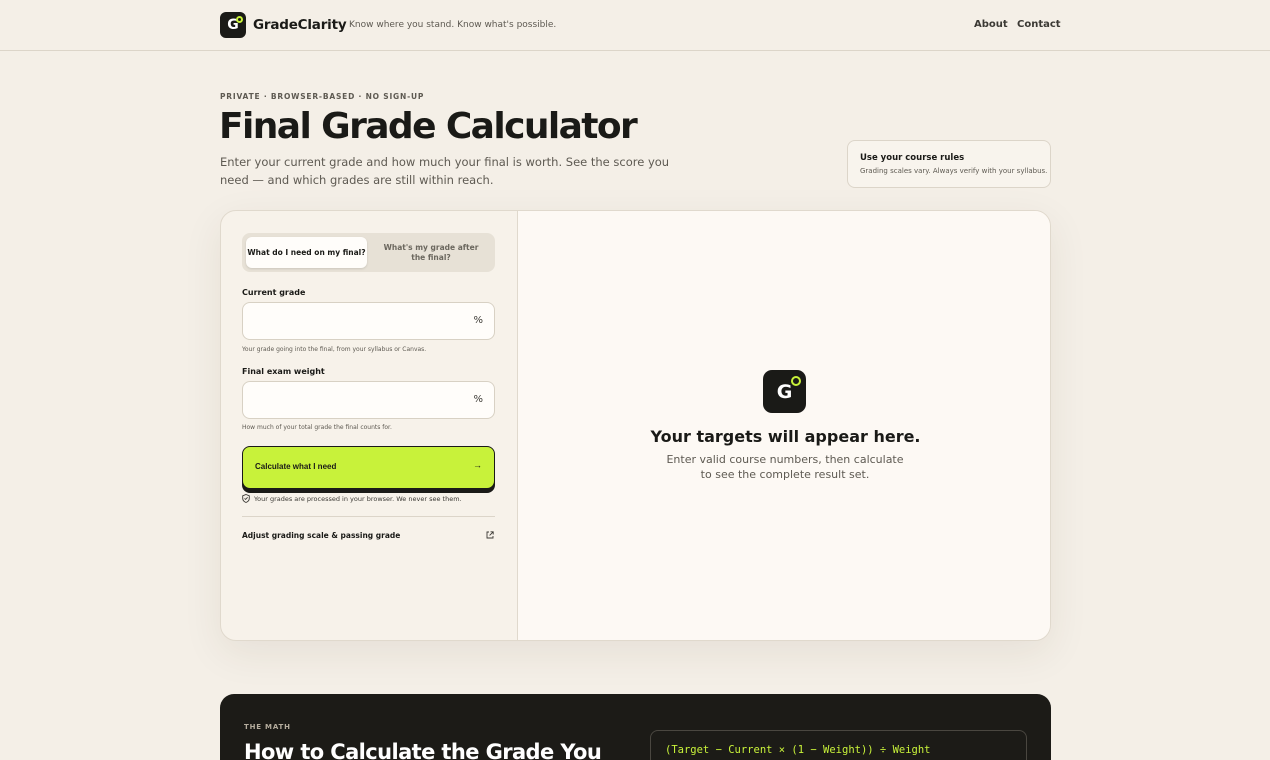 The width and height of the screenshot is (1270, 760). Describe the element at coordinates (267, 727) in the screenshot. I see `math-eyebrow: THE MATH` at that location.